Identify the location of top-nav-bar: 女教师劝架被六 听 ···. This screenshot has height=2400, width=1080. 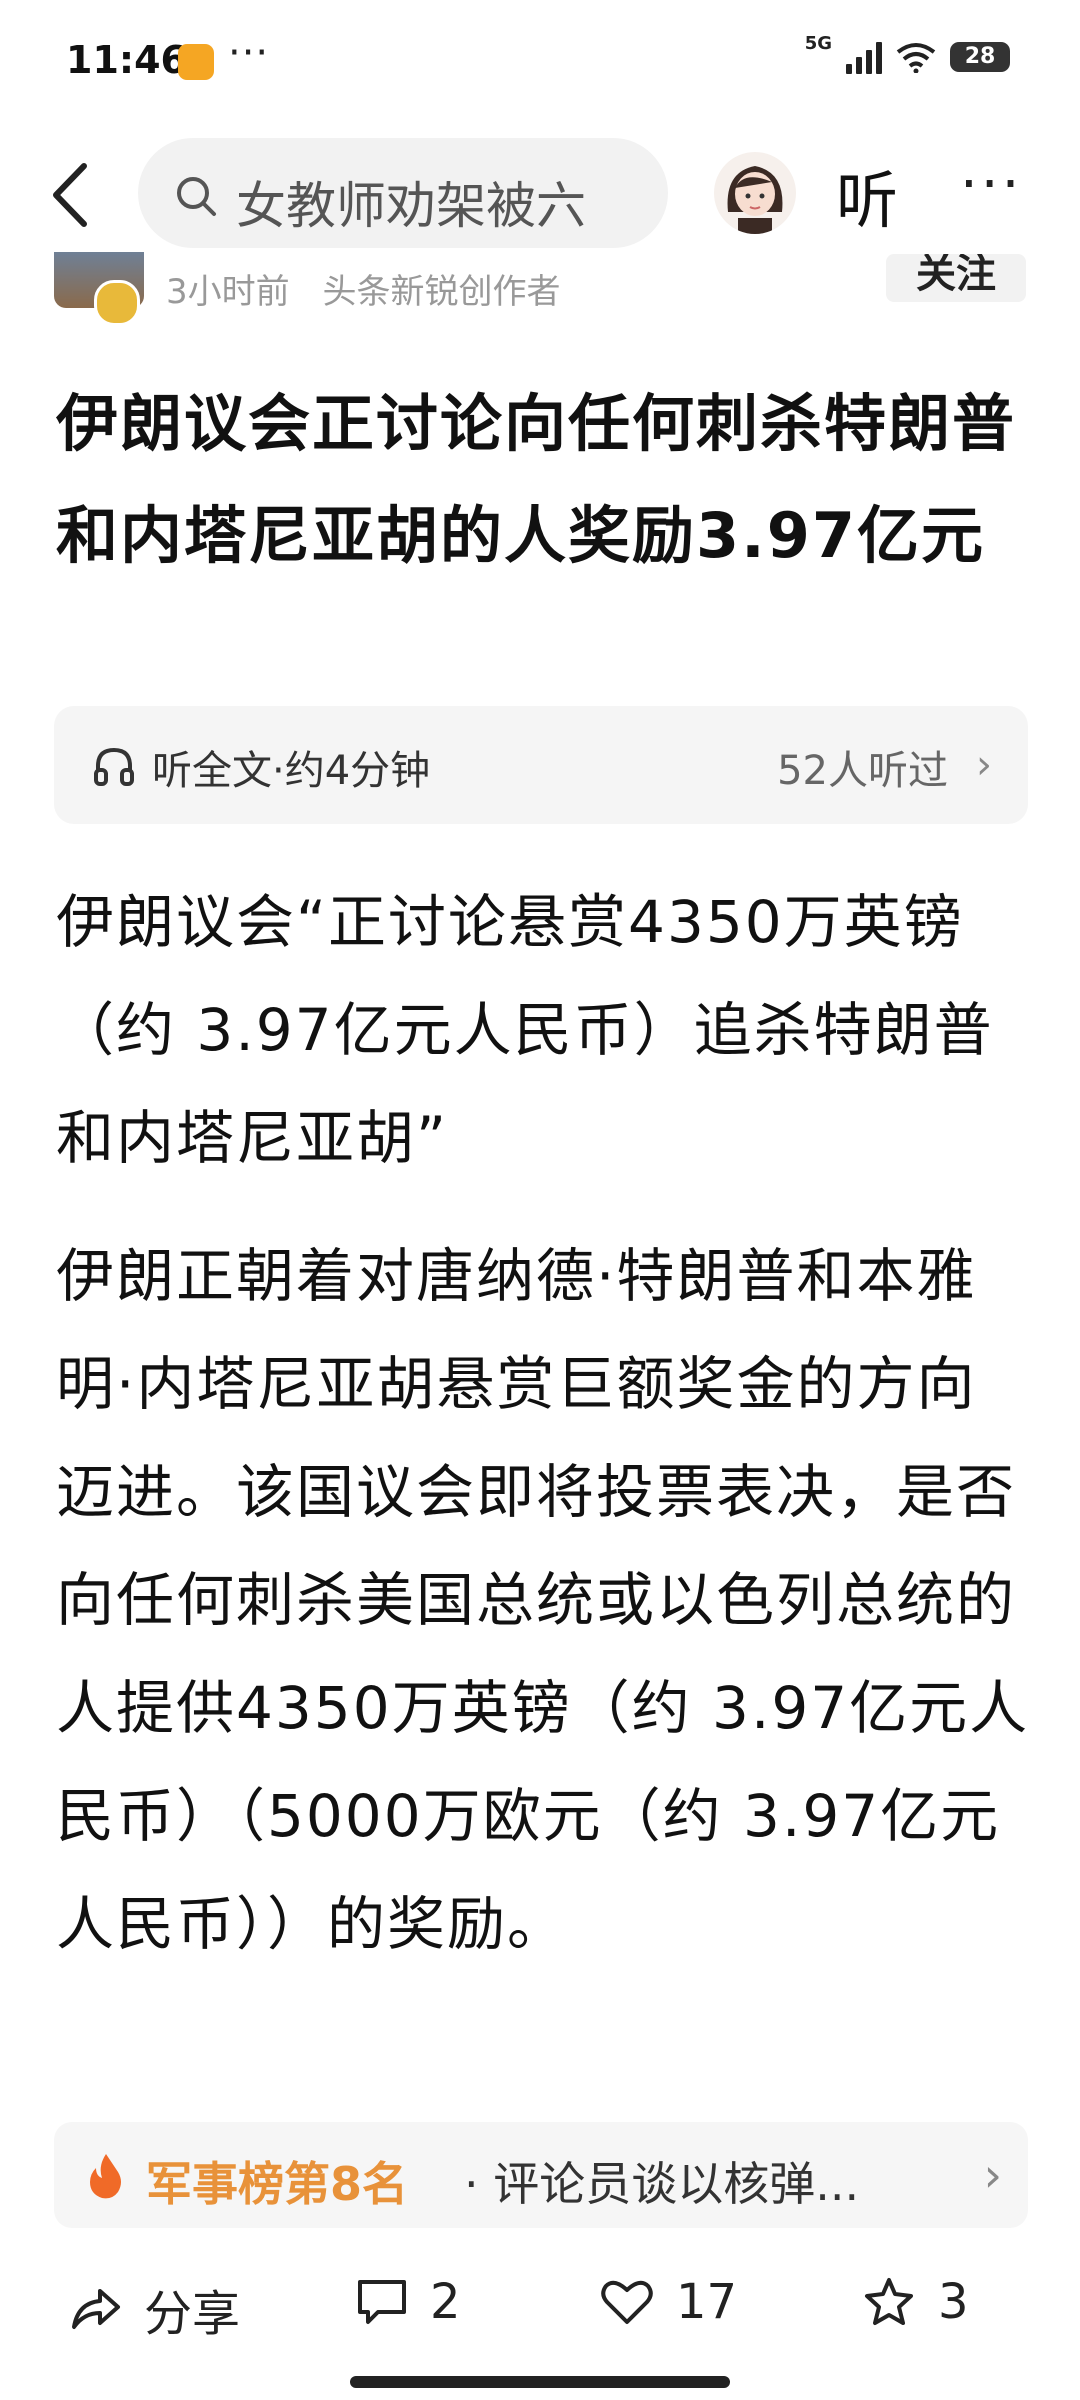
(540, 195).